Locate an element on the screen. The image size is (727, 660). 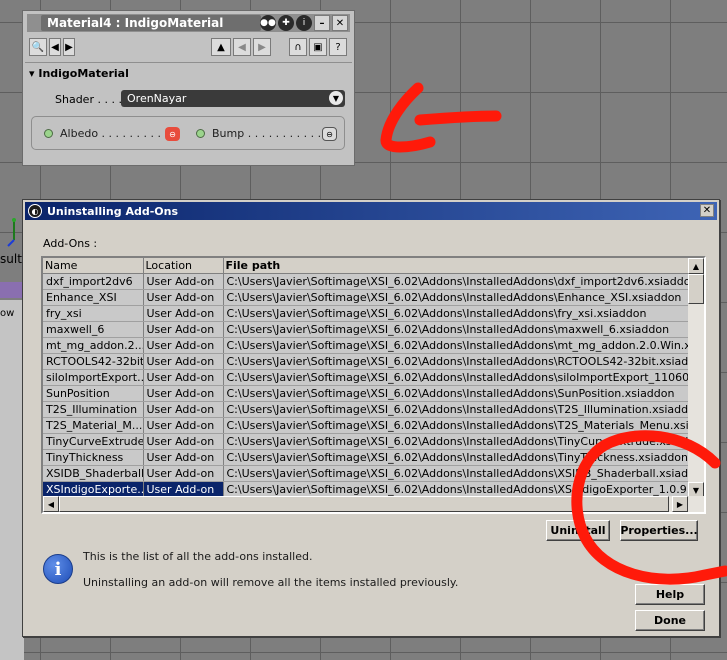
cell-name: dxf_import2dv6 is located at coordinates (93, 281).